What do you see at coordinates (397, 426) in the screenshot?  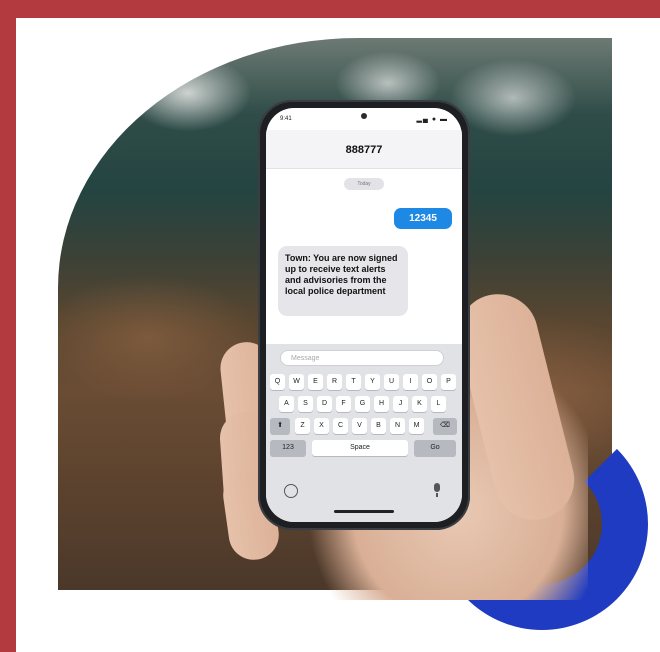 I see `key-n: N` at bounding box center [397, 426].